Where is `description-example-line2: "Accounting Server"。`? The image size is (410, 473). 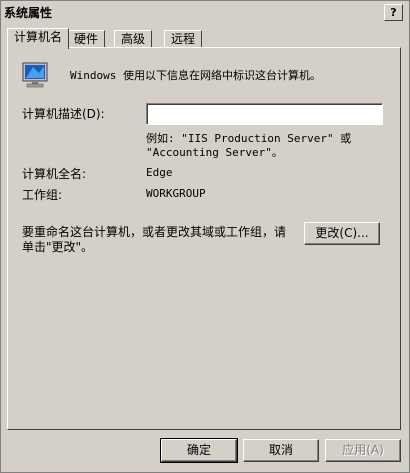 description-example-line2: "Accounting Server"。 is located at coordinates (214, 152).